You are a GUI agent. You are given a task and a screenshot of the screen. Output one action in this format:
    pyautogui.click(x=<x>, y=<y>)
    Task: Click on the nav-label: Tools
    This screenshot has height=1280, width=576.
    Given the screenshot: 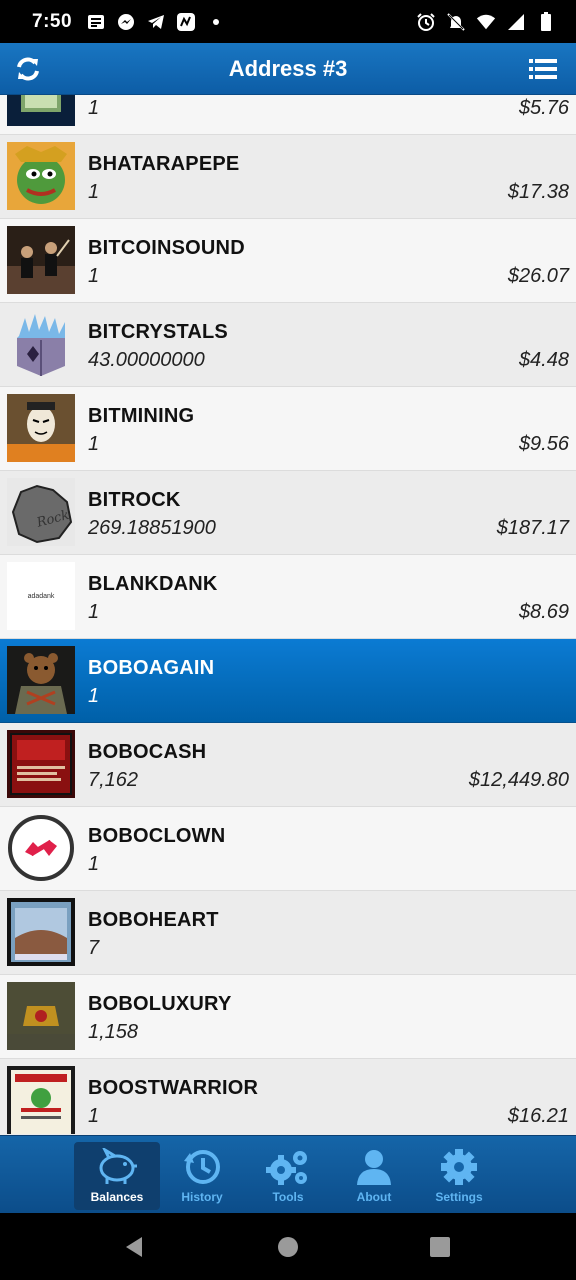 What is the action you would take?
    pyautogui.click(x=288, y=1197)
    